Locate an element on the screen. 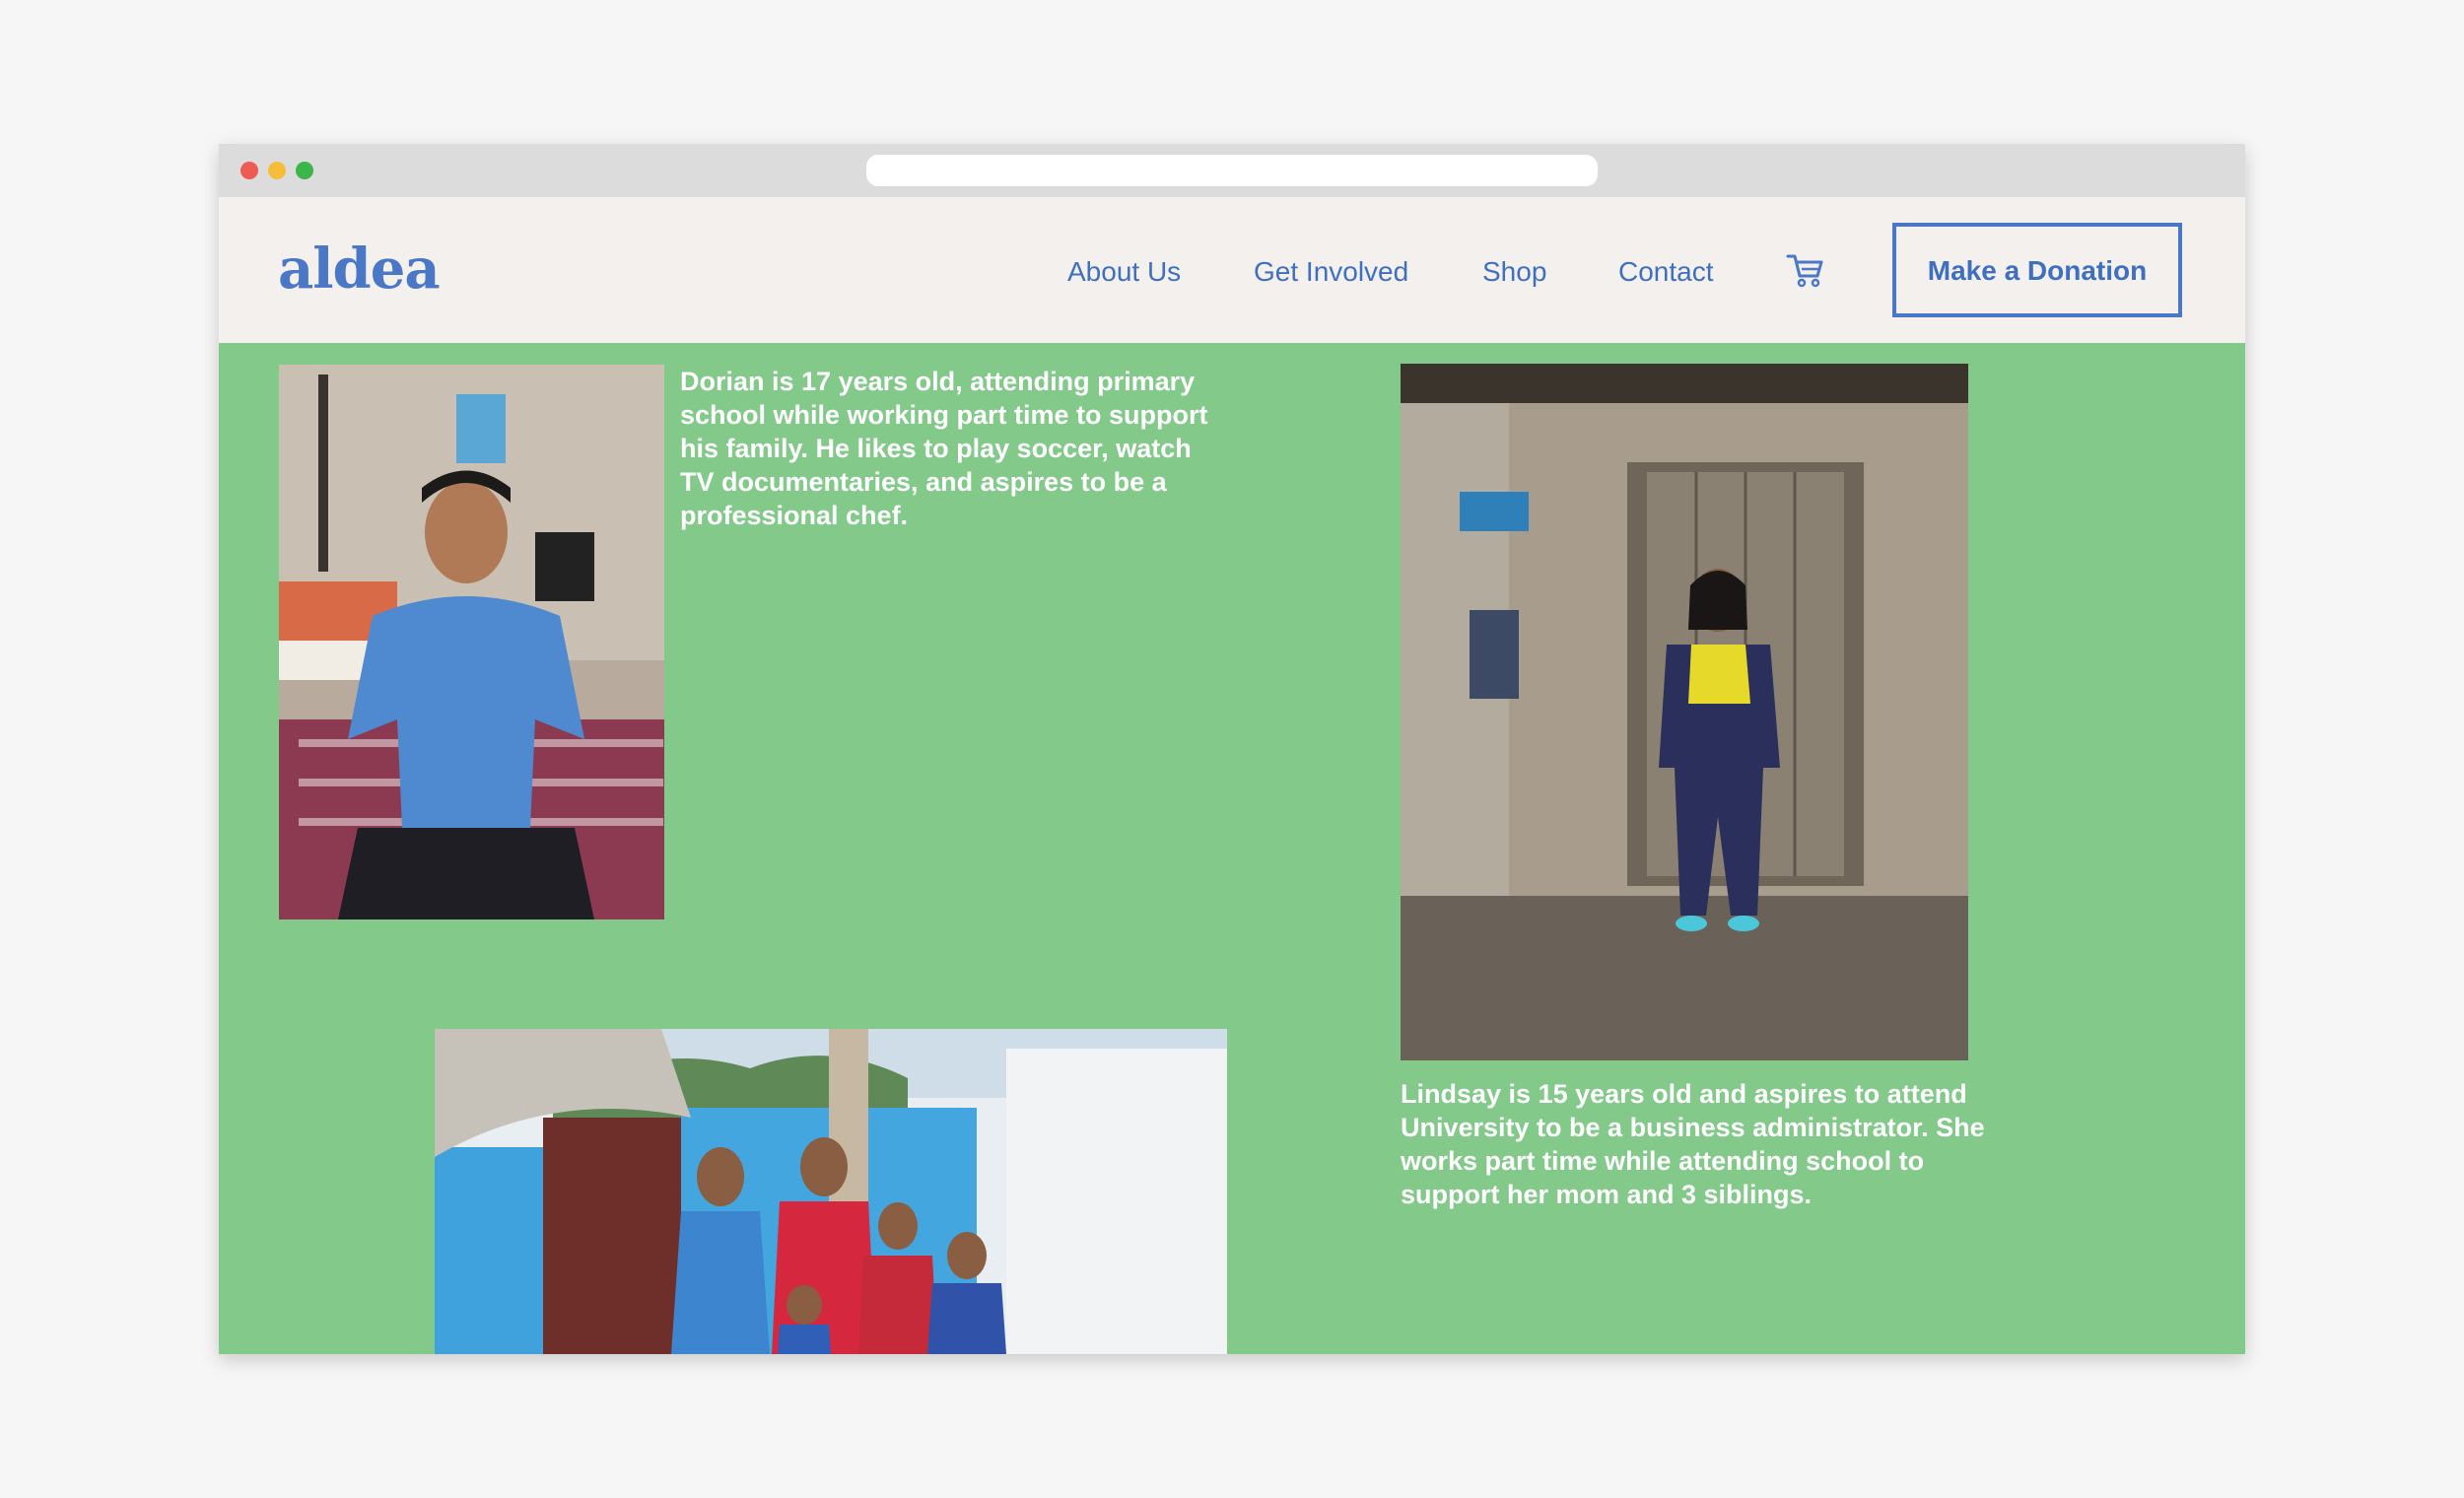 This screenshot has height=1498, width=2464. address-bar is located at coordinates (1232, 170).